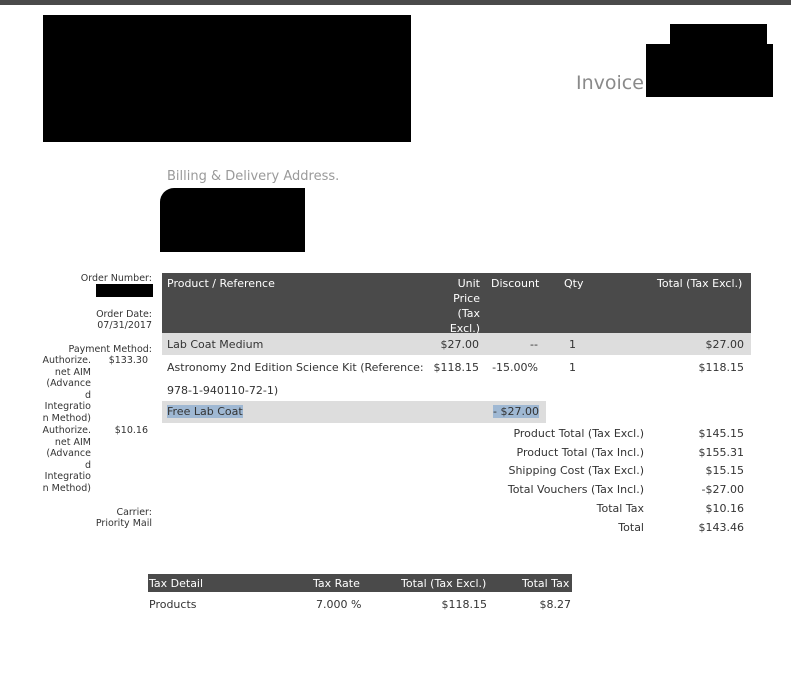 The height and width of the screenshot is (690, 791). What do you see at coordinates (721, 367) in the screenshot?
I see `row2-total: $118.15` at bounding box center [721, 367].